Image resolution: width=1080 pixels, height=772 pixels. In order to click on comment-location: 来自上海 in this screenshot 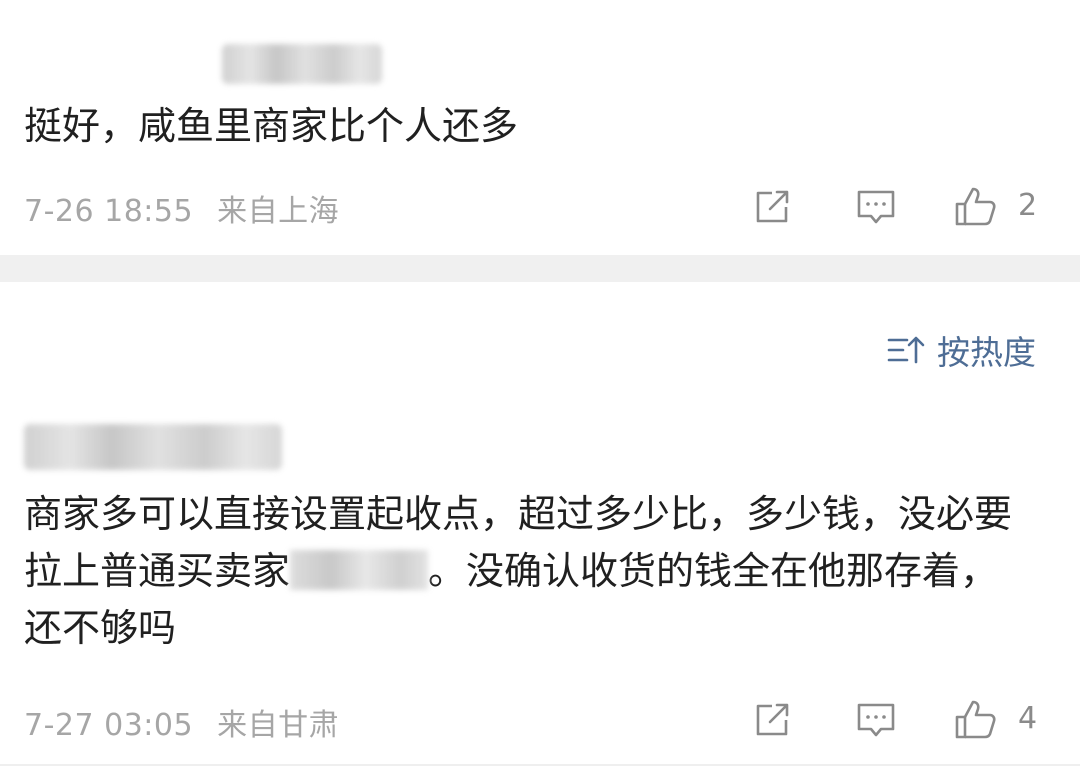, I will do `click(278, 211)`.